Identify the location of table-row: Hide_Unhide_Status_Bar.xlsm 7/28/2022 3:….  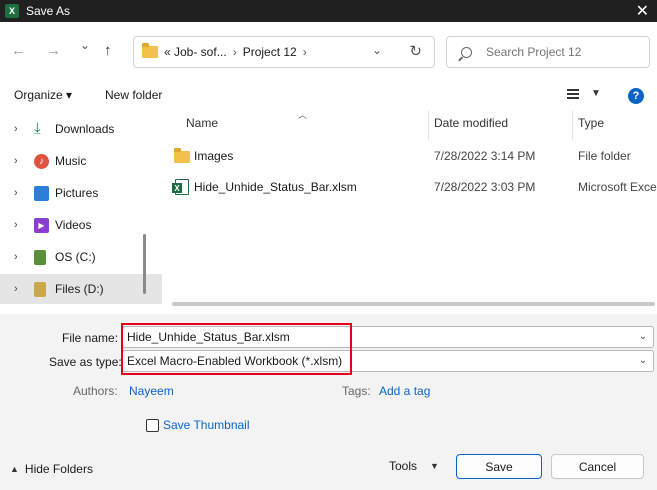
(409, 187).